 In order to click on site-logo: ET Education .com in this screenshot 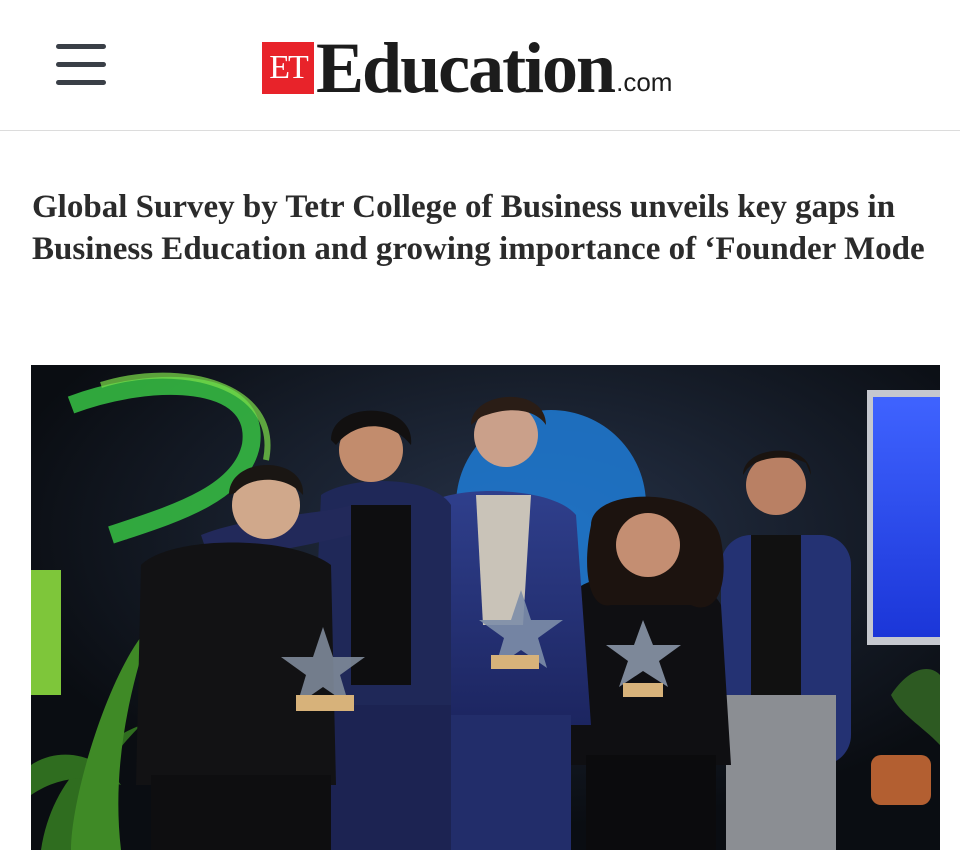, I will do `click(467, 68)`.